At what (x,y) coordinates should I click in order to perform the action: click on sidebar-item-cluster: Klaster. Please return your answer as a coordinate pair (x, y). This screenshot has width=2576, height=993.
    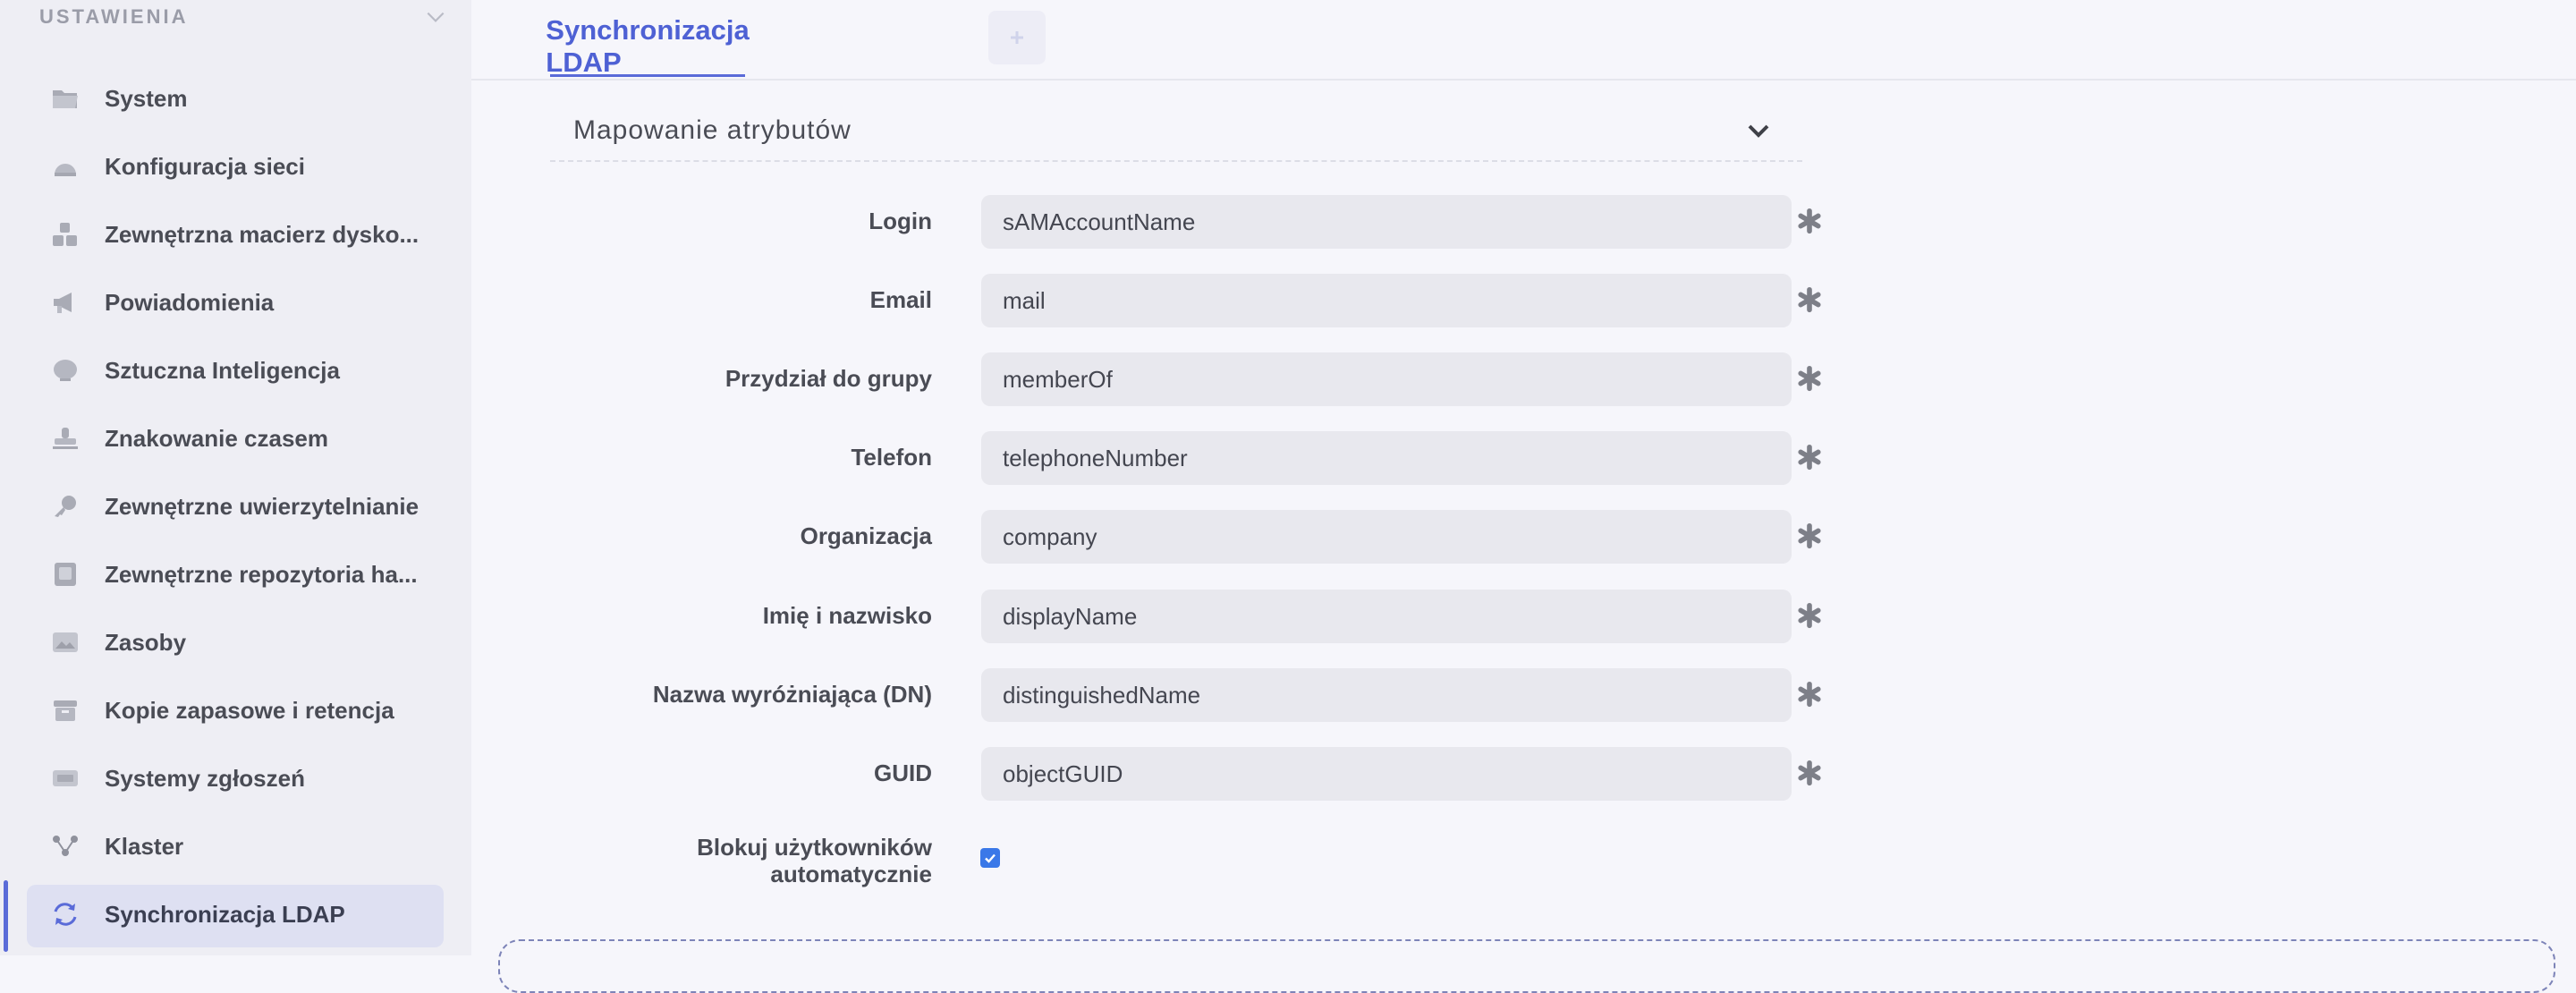
    Looking at the image, I should click on (235, 846).